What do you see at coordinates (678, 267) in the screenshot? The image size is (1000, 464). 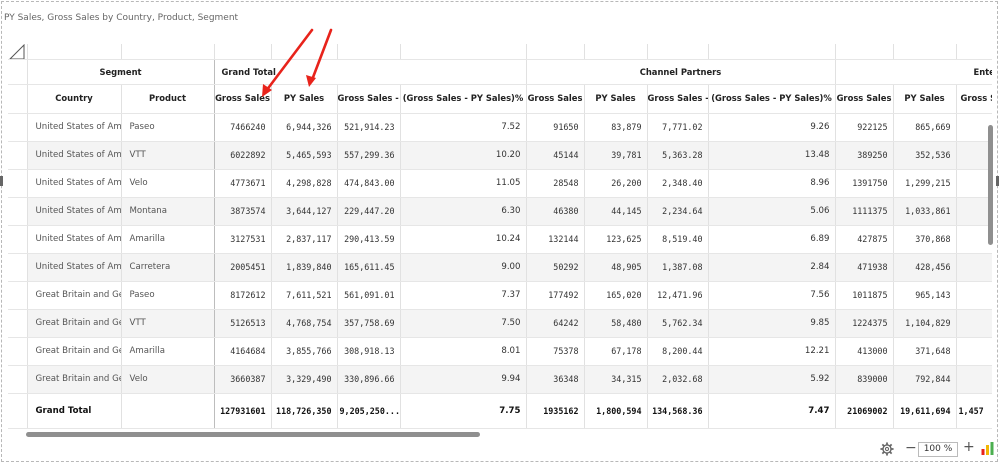 I see `value-cell: 1,387.08` at bounding box center [678, 267].